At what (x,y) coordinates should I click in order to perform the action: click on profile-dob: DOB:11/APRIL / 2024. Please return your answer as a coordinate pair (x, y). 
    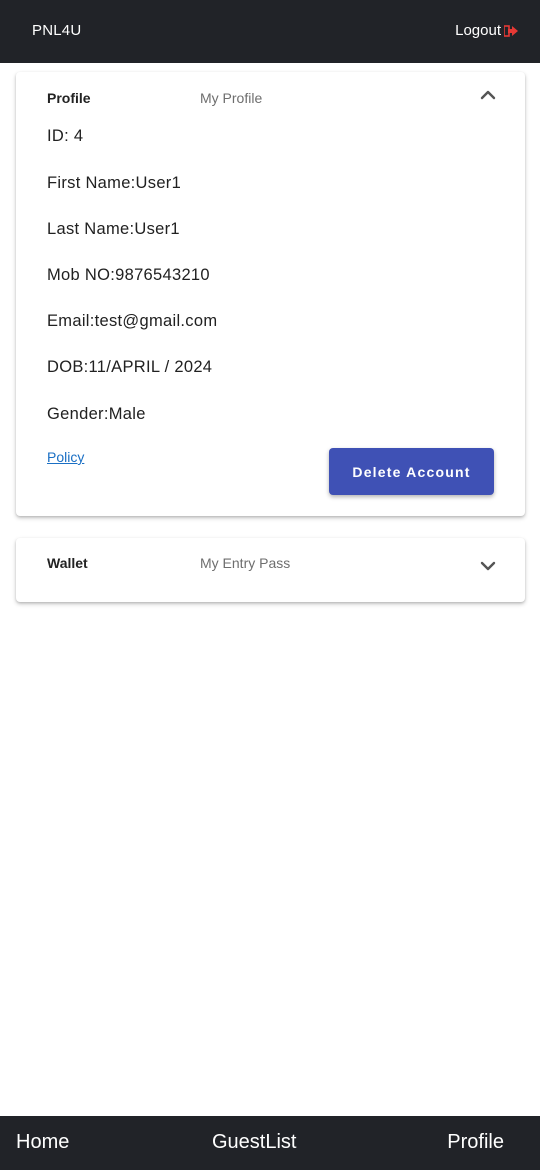
    Looking at the image, I should click on (130, 367).